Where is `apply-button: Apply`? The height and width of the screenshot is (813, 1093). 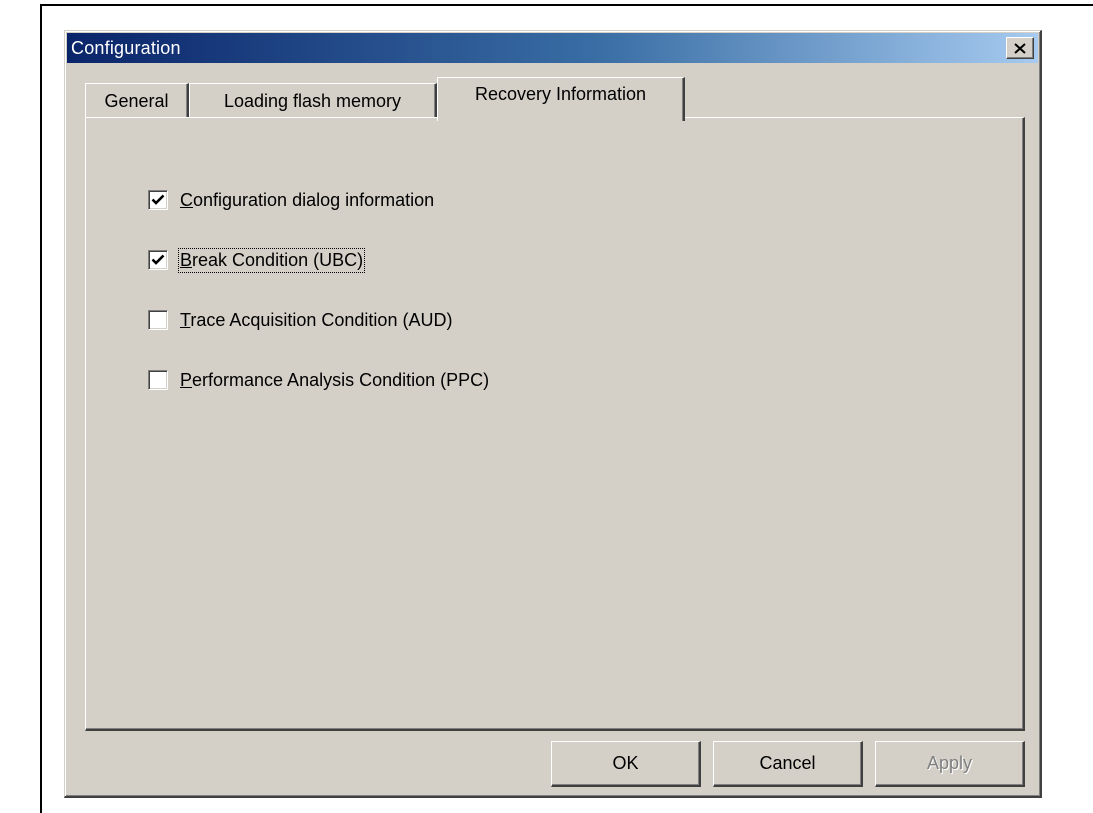 apply-button: Apply is located at coordinates (950, 764).